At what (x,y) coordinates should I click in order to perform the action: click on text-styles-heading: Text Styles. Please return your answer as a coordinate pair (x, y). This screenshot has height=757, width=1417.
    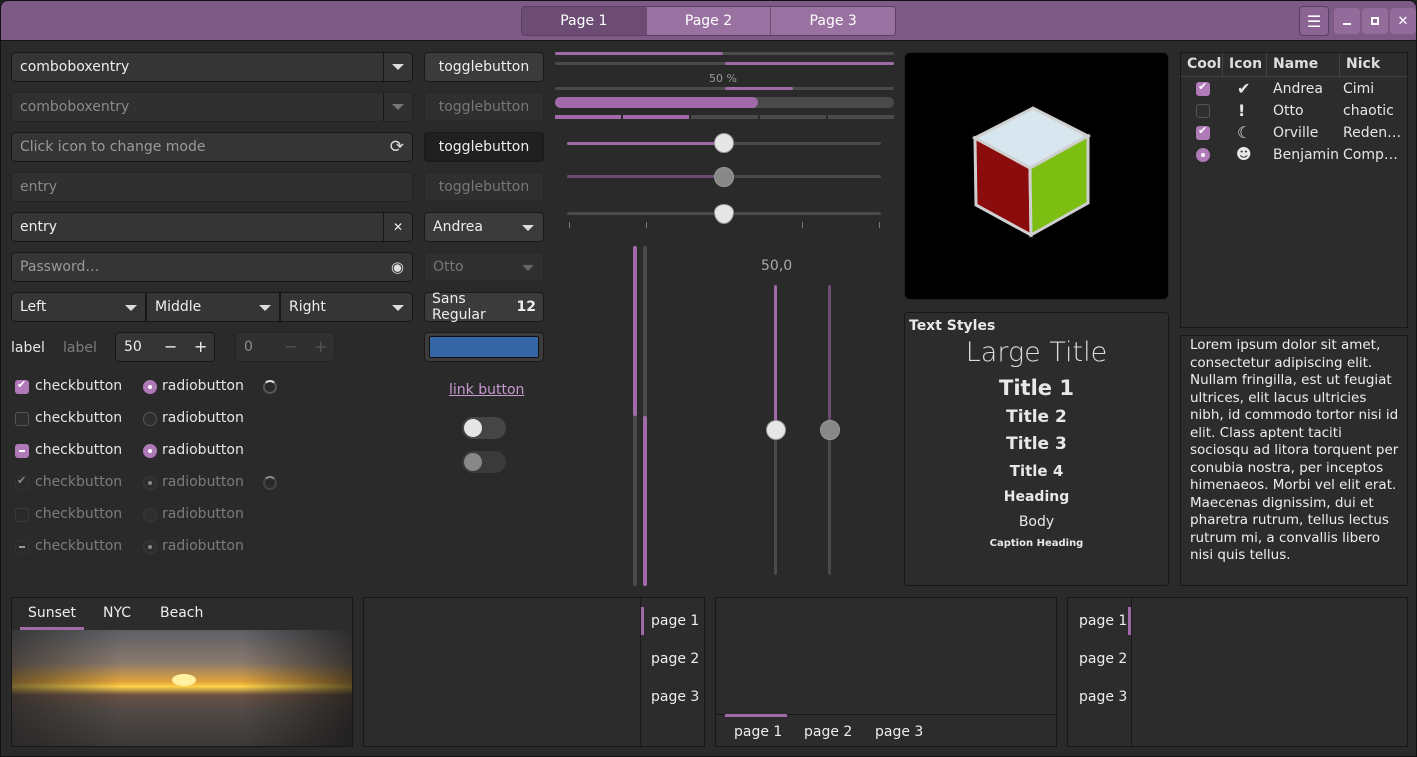
    Looking at the image, I should click on (952, 326).